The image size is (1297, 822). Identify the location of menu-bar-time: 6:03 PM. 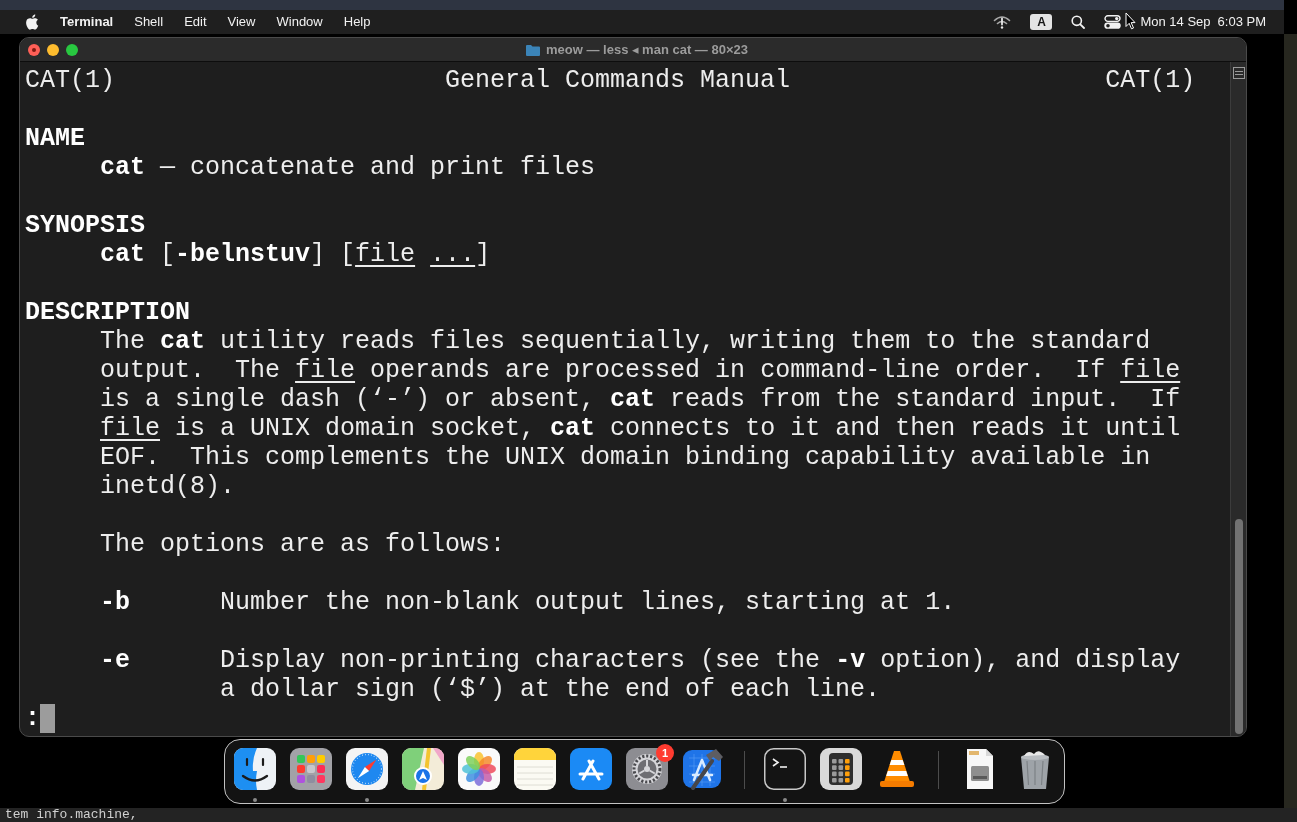
(1241, 22).